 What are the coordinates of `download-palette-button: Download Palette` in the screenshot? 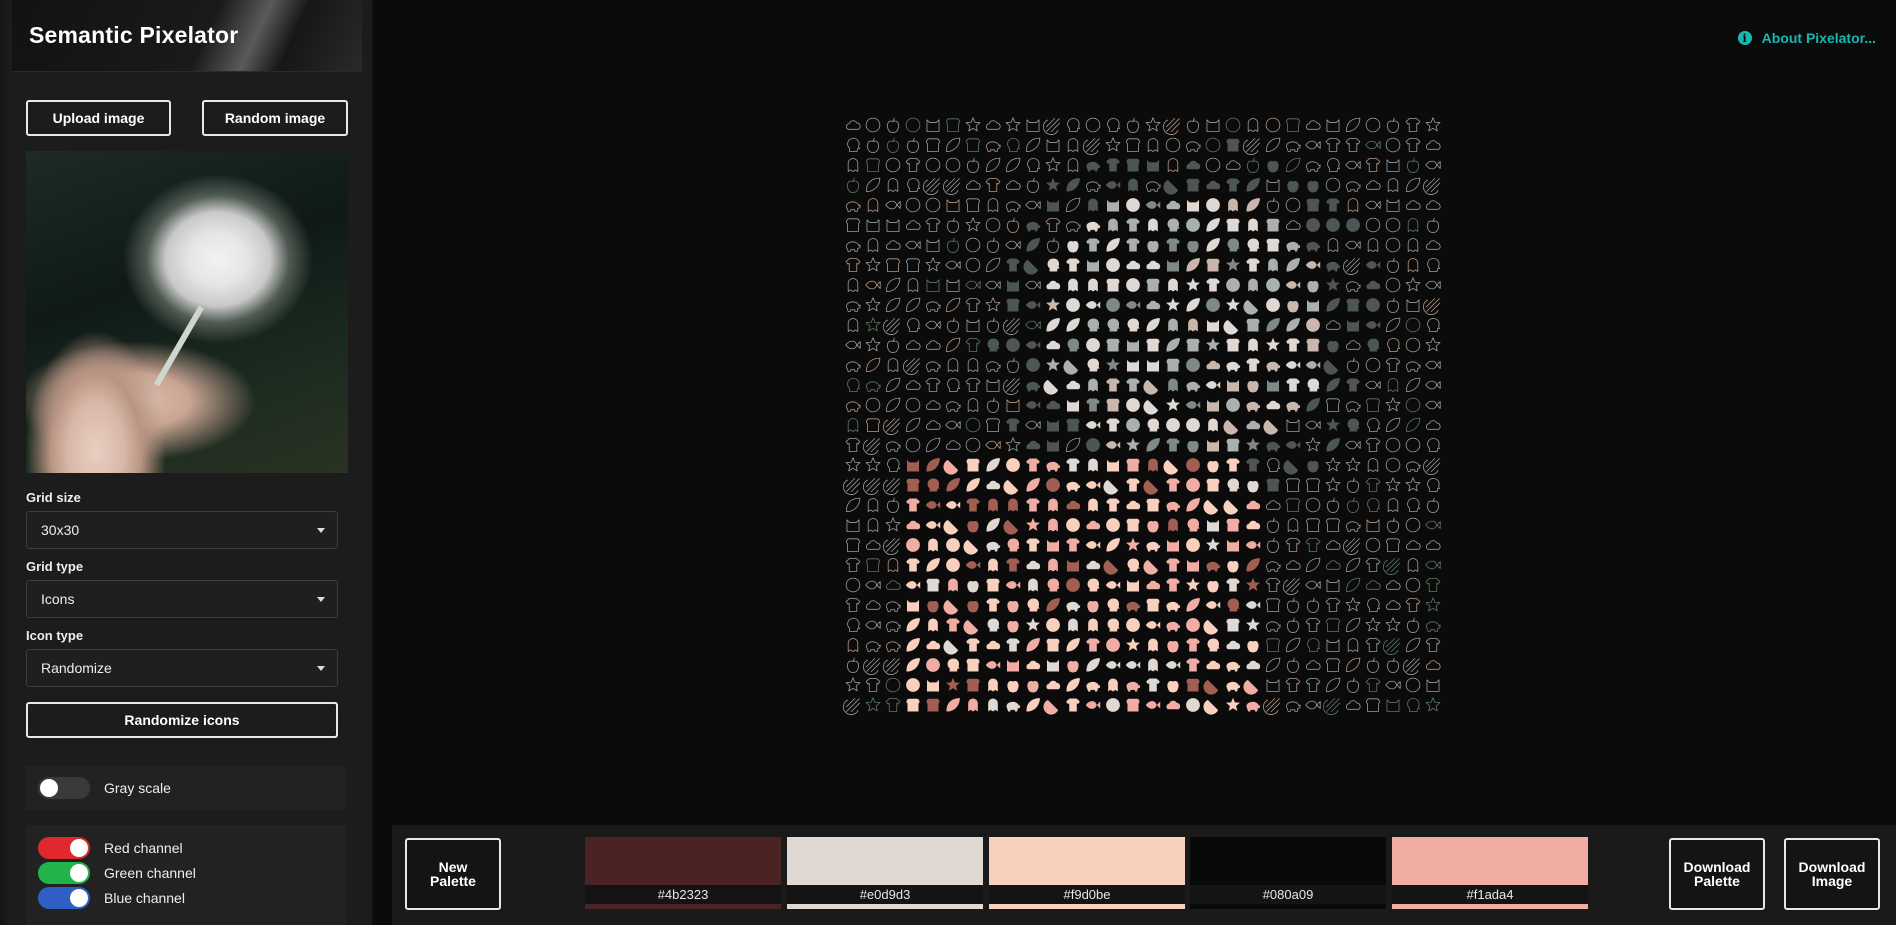 It's located at (1717, 874).